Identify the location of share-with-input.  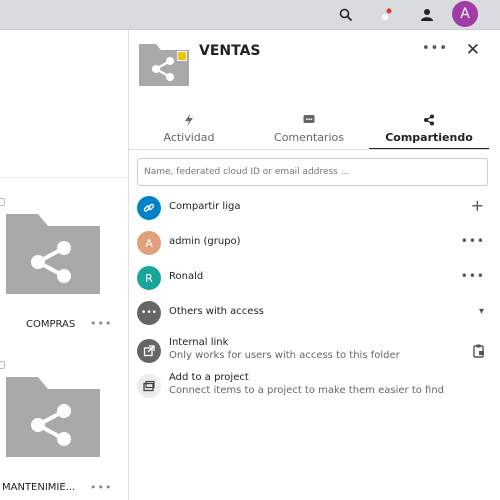
(312, 172).